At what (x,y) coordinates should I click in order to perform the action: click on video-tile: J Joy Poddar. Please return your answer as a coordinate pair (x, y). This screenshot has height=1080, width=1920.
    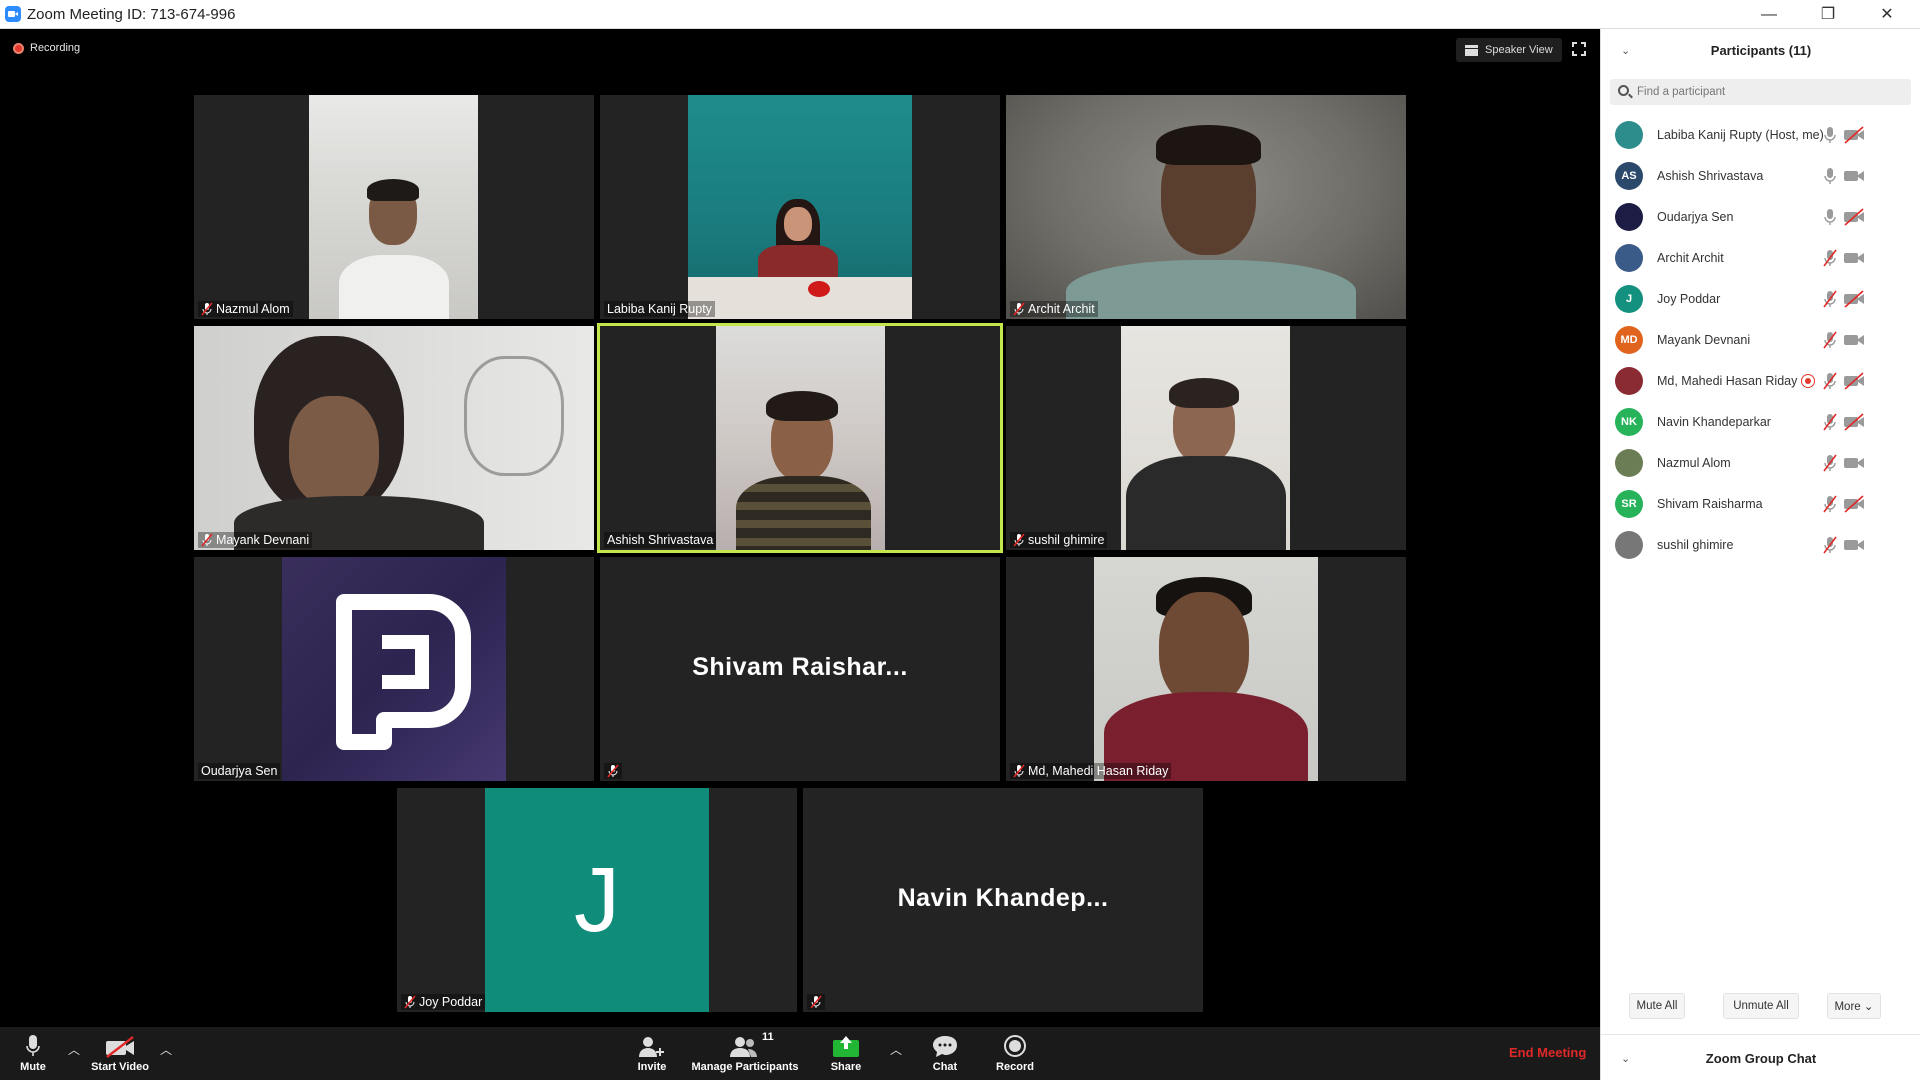
    Looking at the image, I should click on (597, 900).